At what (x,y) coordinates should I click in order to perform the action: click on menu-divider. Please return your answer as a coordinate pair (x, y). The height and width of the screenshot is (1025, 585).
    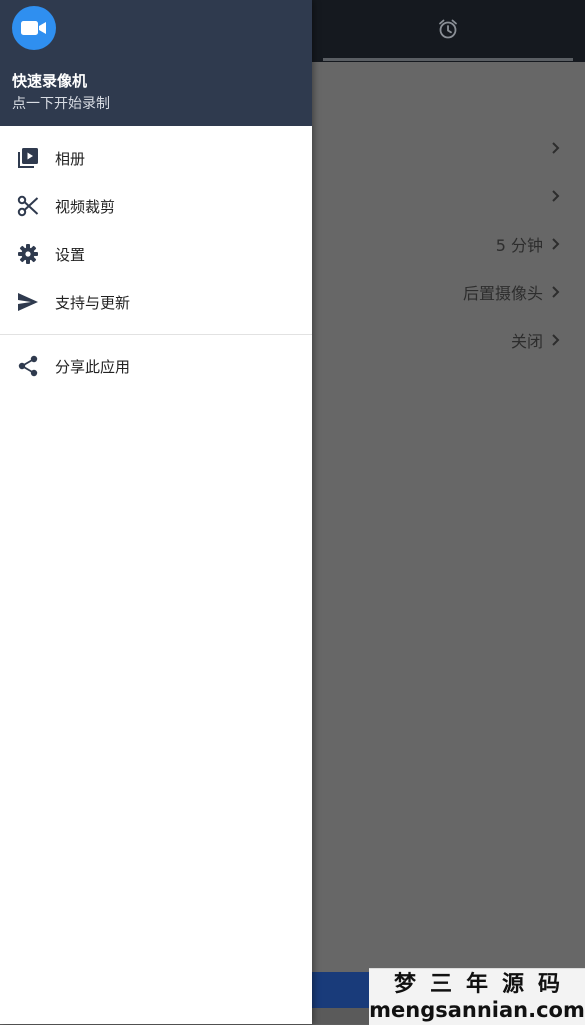
    Looking at the image, I should click on (156, 334).